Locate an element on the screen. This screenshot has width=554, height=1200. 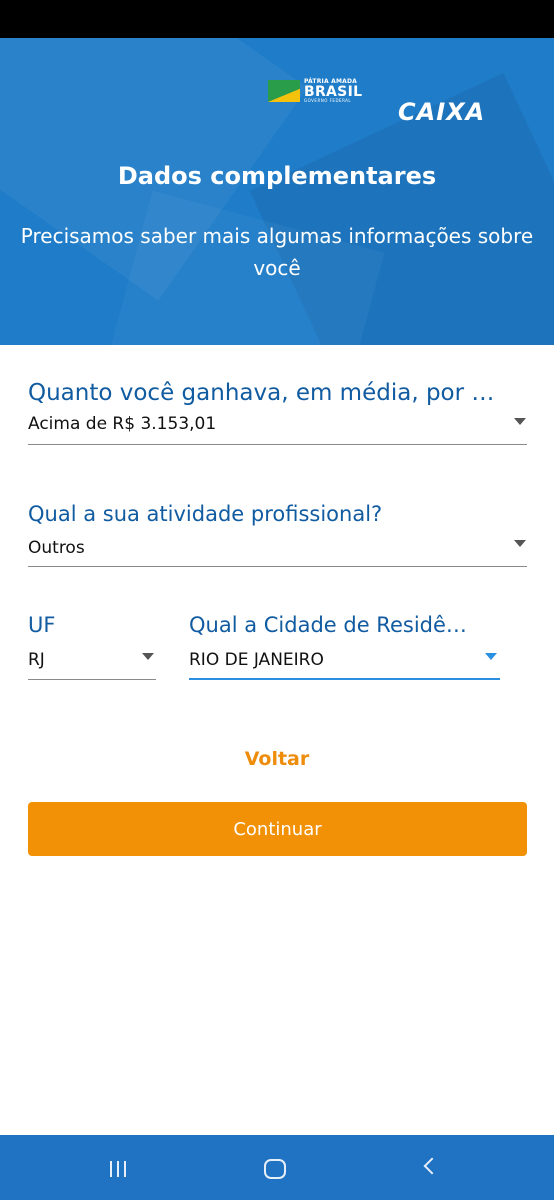
continue-button-label: Continuar is located at coordinates (277, 829).